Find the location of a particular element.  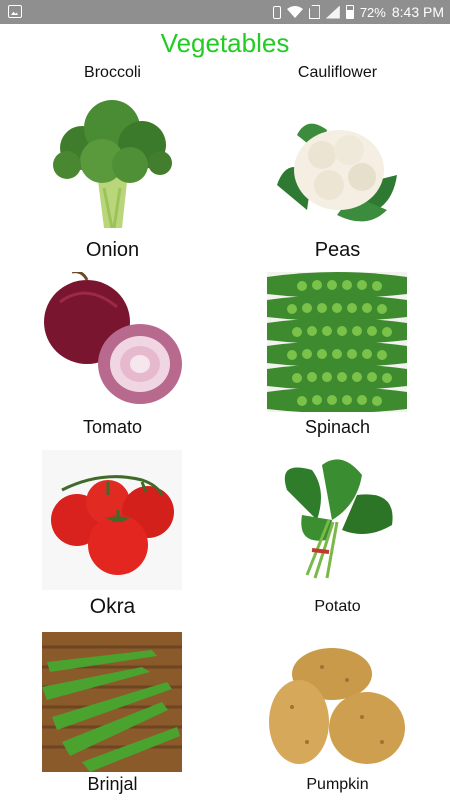

potato-image is located at coordinates (337, 702).